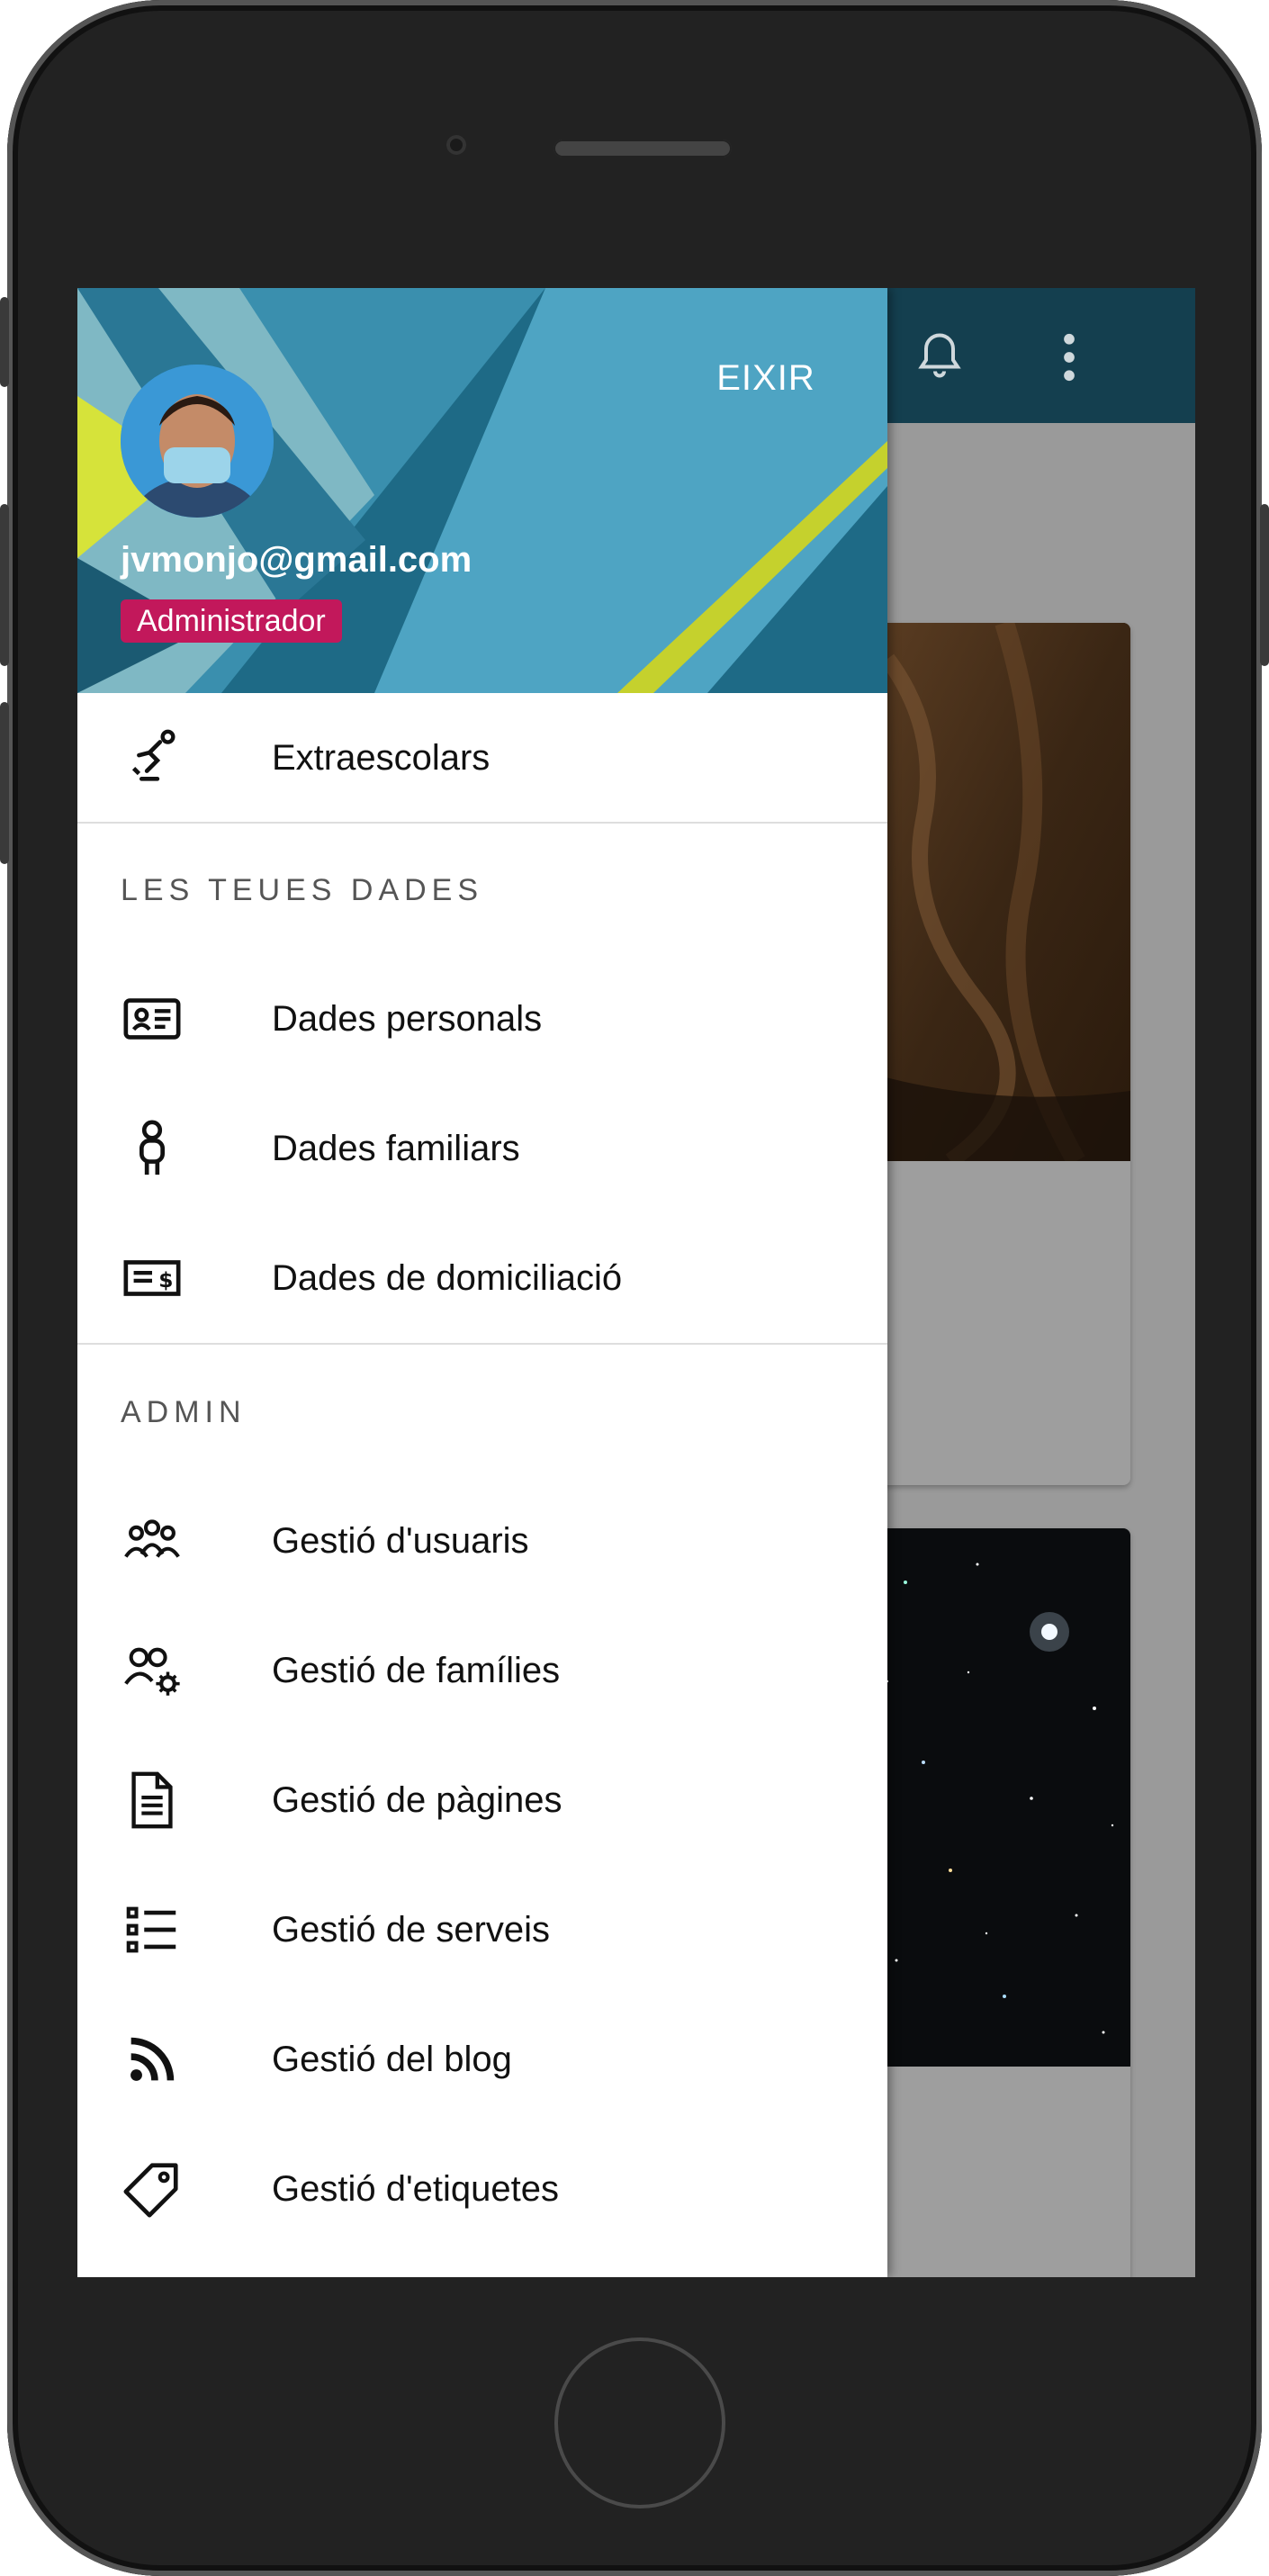 The height and width of the screenshot is (2576, 1269). Describe the element at coordinates (411, 1929) in the screenshot. I see `menu-item-label: Gestió de serveis` at that location.